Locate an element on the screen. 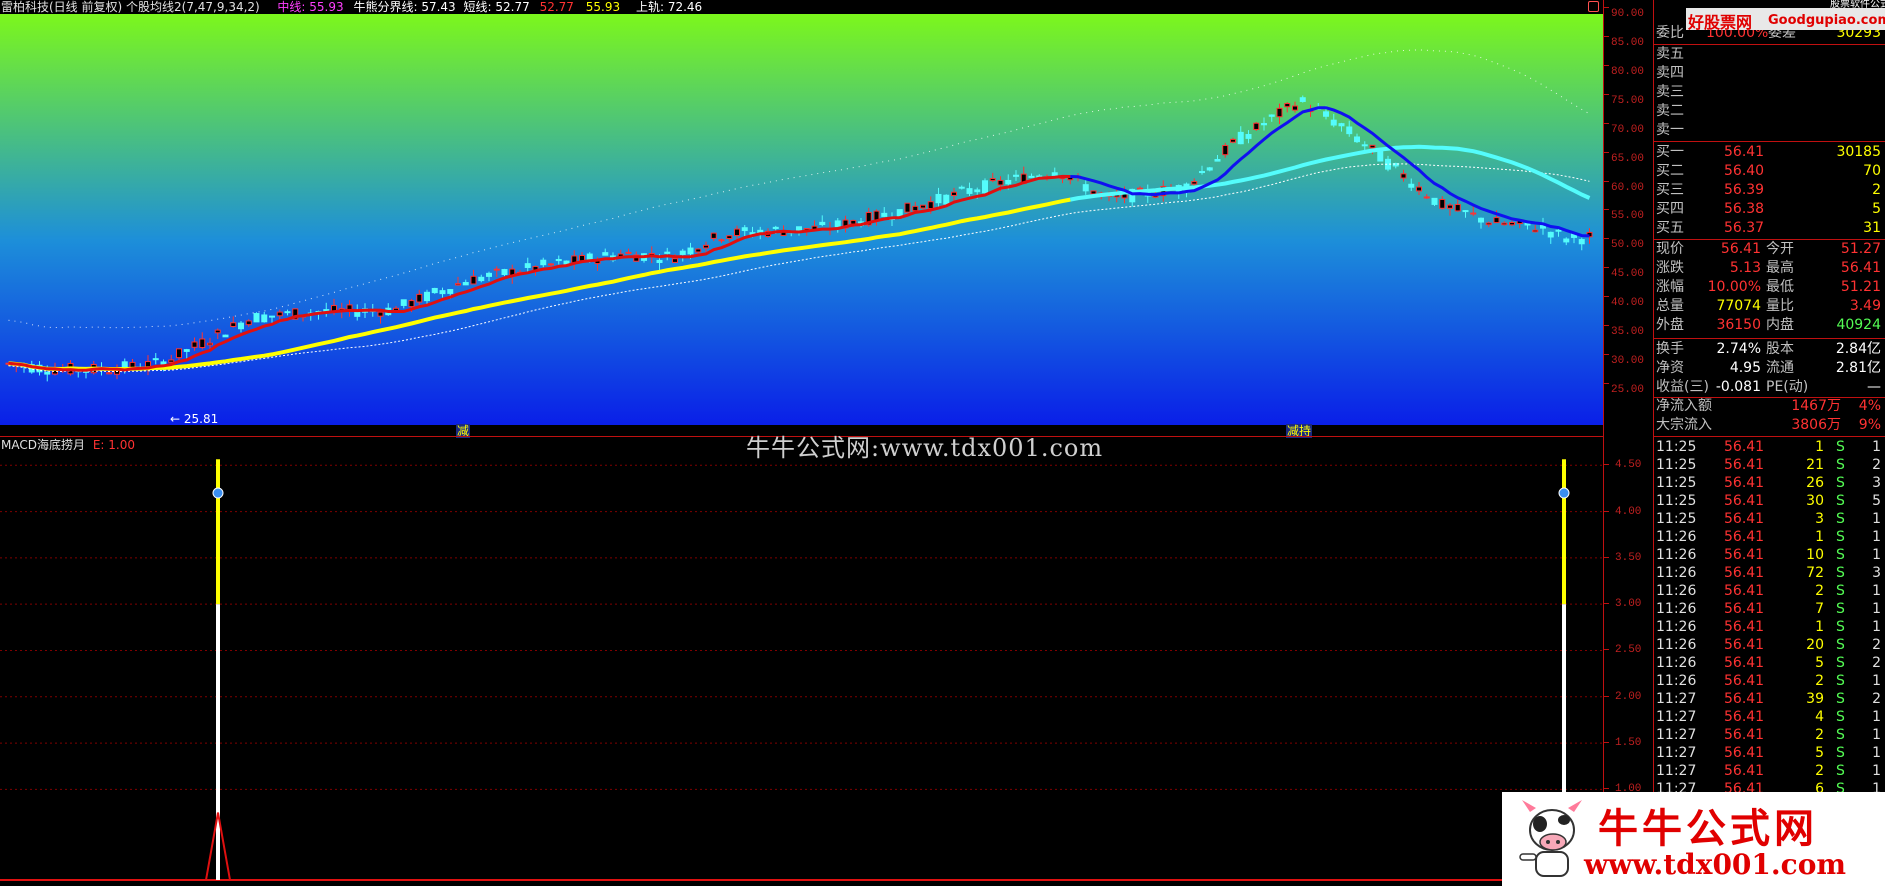 Image resolution: width=1885 pixels, height=886 pixels. ask-level-2: 卖二 is located at coordinates (1769, 111).